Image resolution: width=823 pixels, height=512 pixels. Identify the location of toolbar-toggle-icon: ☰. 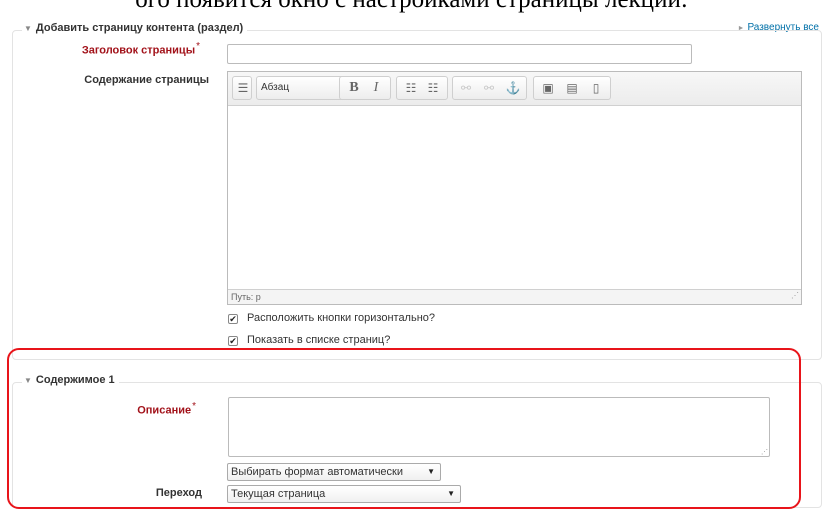
(243, 88).